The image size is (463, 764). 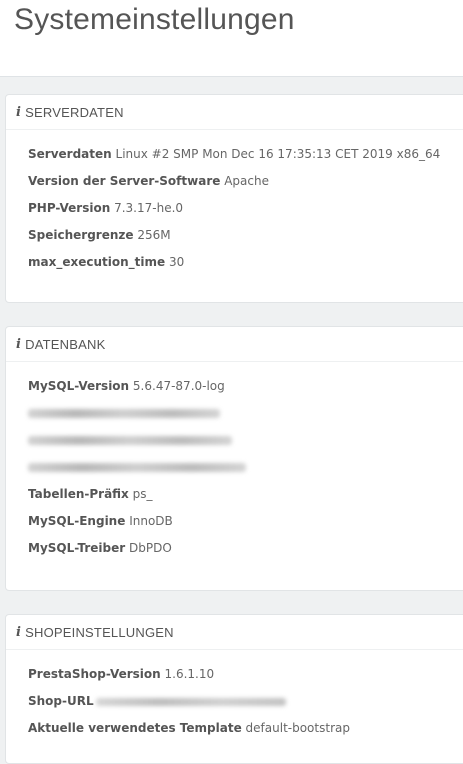 What do you see at coordinates (234, 112) in the screenshot?
I see `server-panel-heading: i SERVERDATEN` at bounding box center [234, 112].